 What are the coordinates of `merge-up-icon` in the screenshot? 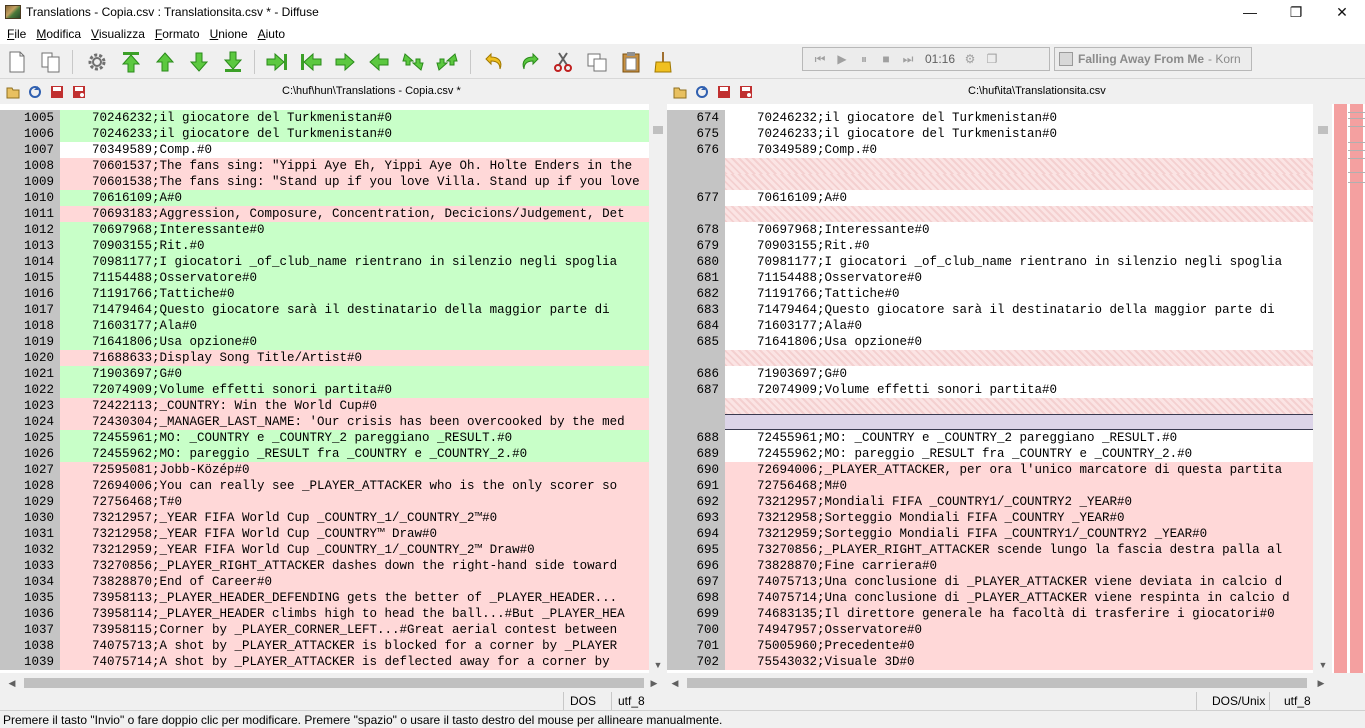 It's located at (447, 62).